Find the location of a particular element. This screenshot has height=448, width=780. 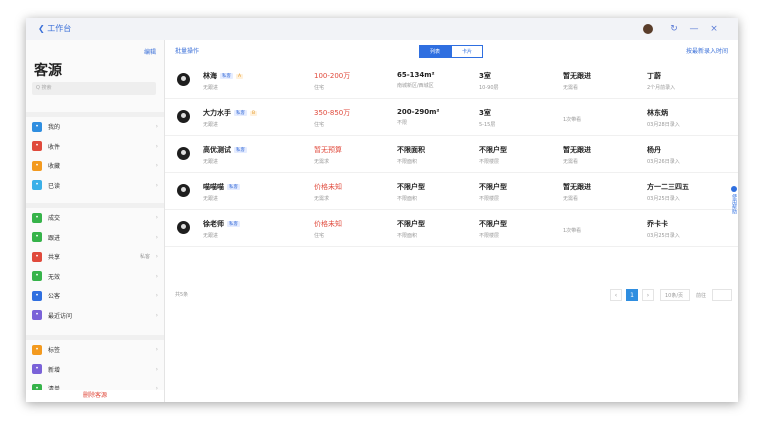

sidebar-item: • 共享 私客 › is located at coordinates (95, 257).